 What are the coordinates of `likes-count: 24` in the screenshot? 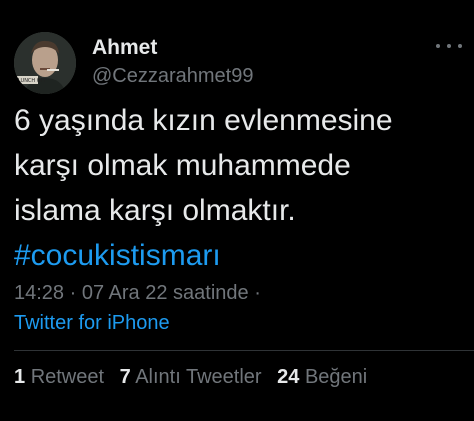 It's located at (288, 377).